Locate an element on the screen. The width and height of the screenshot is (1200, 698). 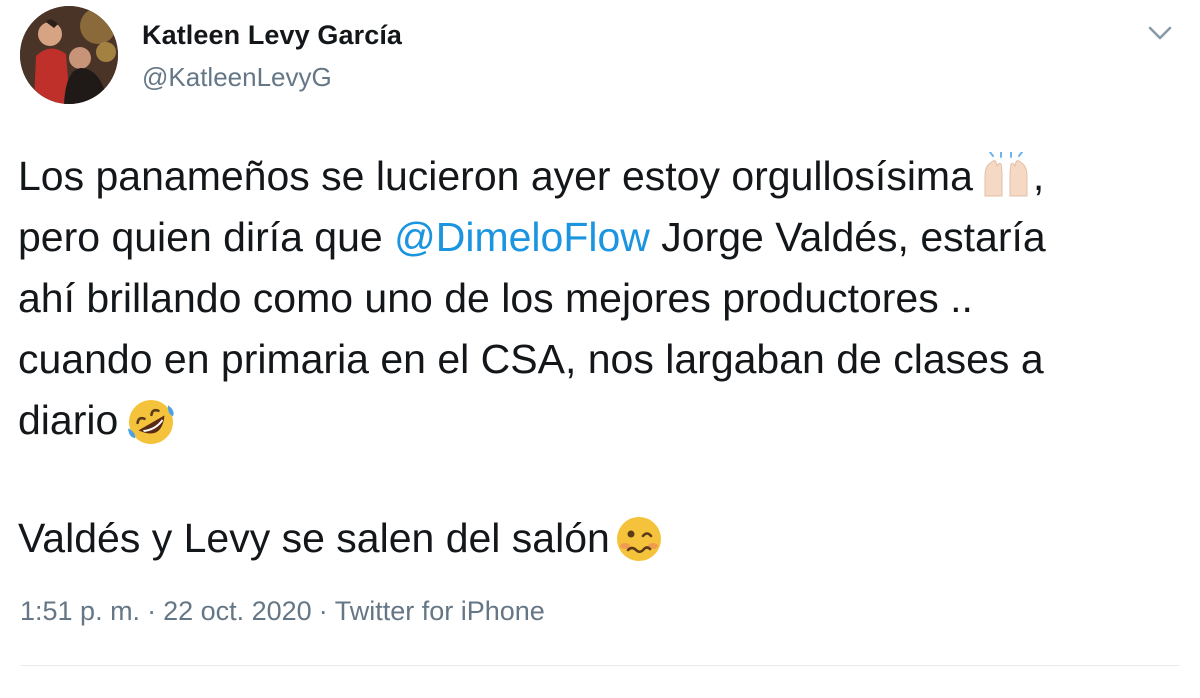
tweet-text-part4: Valdés y Levy se salen del salón is located at coordinates (314, 538).